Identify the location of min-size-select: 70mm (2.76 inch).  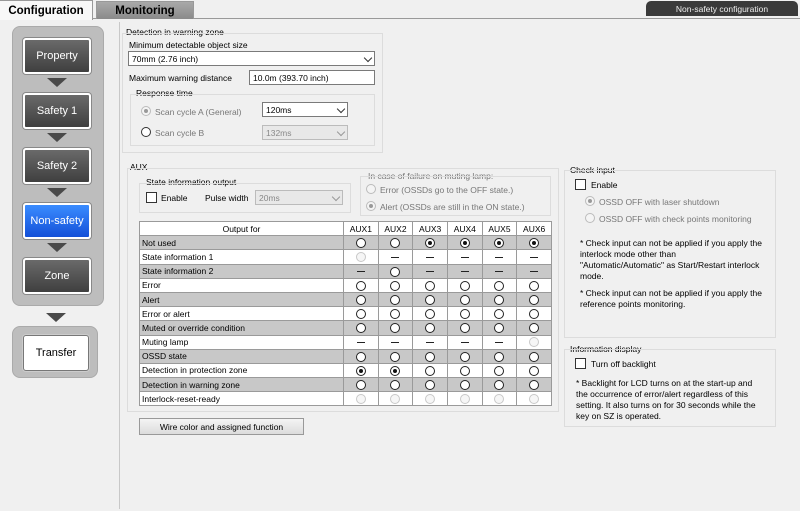
(251, 58).